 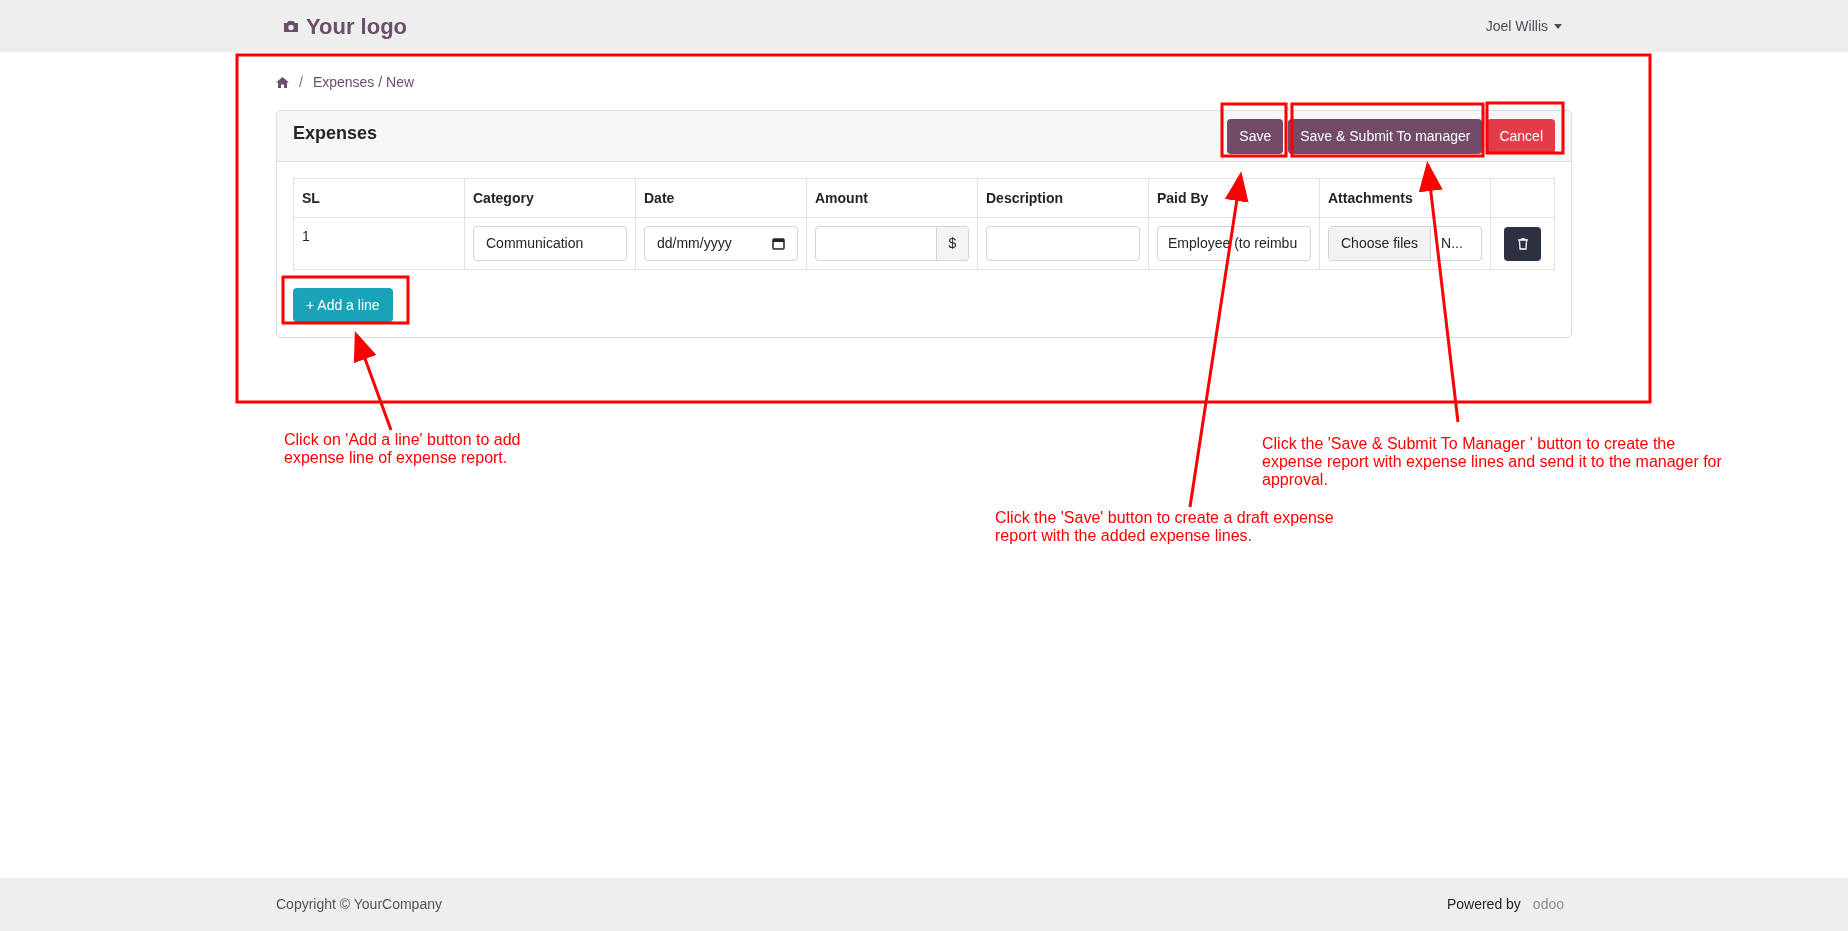 What do you see at coordinates (1492, 462) in the screenshot?
I see `annotation-text: Click the 'Save & Submit To Manager ' button to create the expense report with expense lines and send it to the manager for approval.` at bounding box center [1492, 462].